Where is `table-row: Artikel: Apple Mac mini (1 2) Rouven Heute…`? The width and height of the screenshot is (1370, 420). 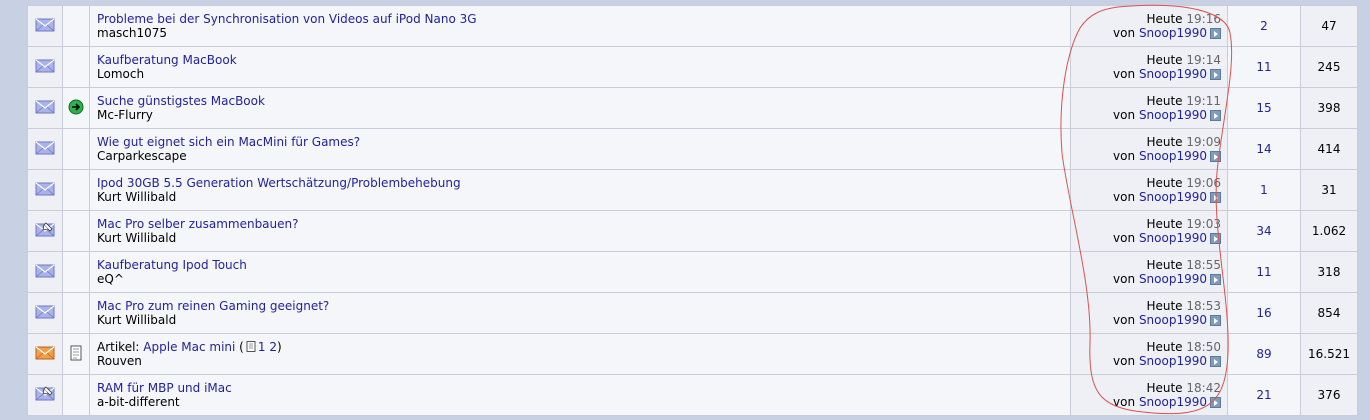 table-row: Artikel: Apple Mac mini (1 2) Rouven Heute… is located at coordinates (692, 354).